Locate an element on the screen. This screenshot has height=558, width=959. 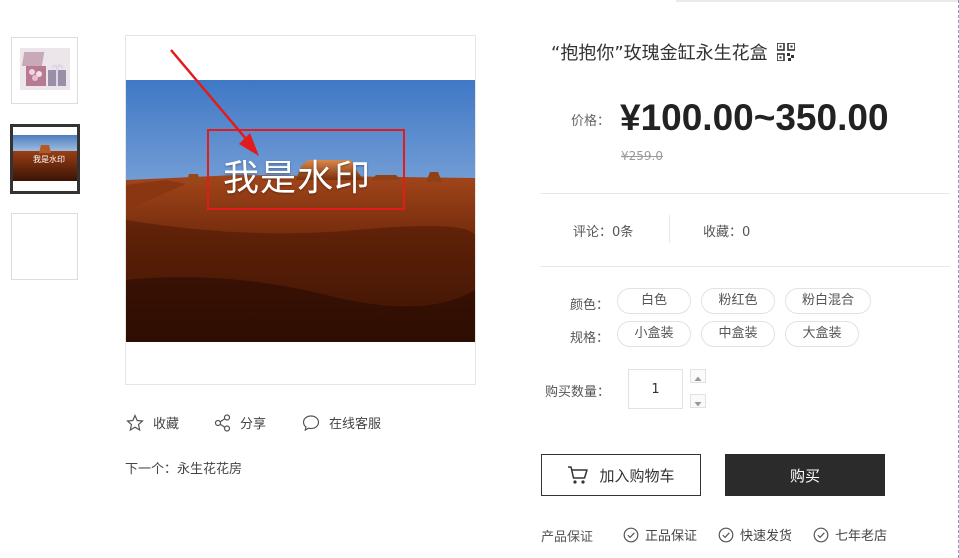
guarantee-genuine: 正品保证 is located at coordinates (660, 534).